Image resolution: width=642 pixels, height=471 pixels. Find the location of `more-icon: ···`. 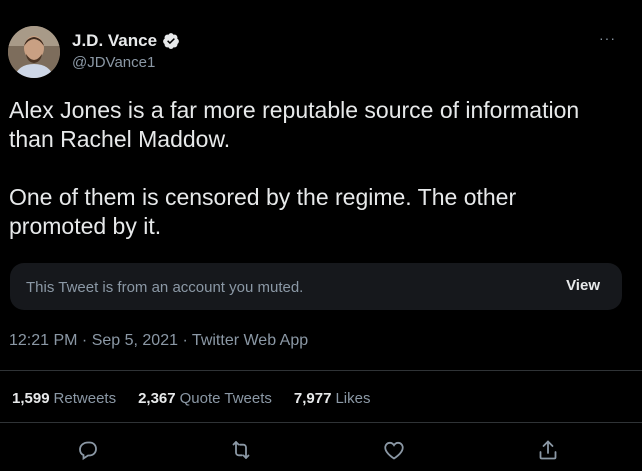

more-icon: ··· is located at coordinates (607, 38).